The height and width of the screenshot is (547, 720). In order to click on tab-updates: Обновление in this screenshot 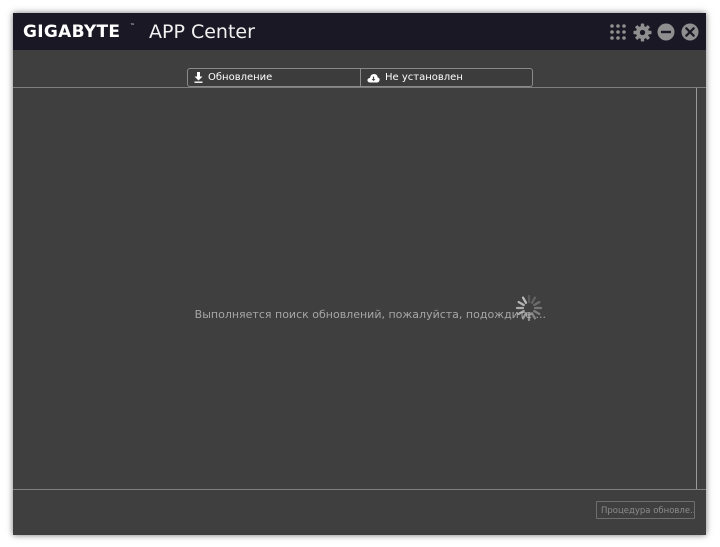, I will do `click(274, 77)`.